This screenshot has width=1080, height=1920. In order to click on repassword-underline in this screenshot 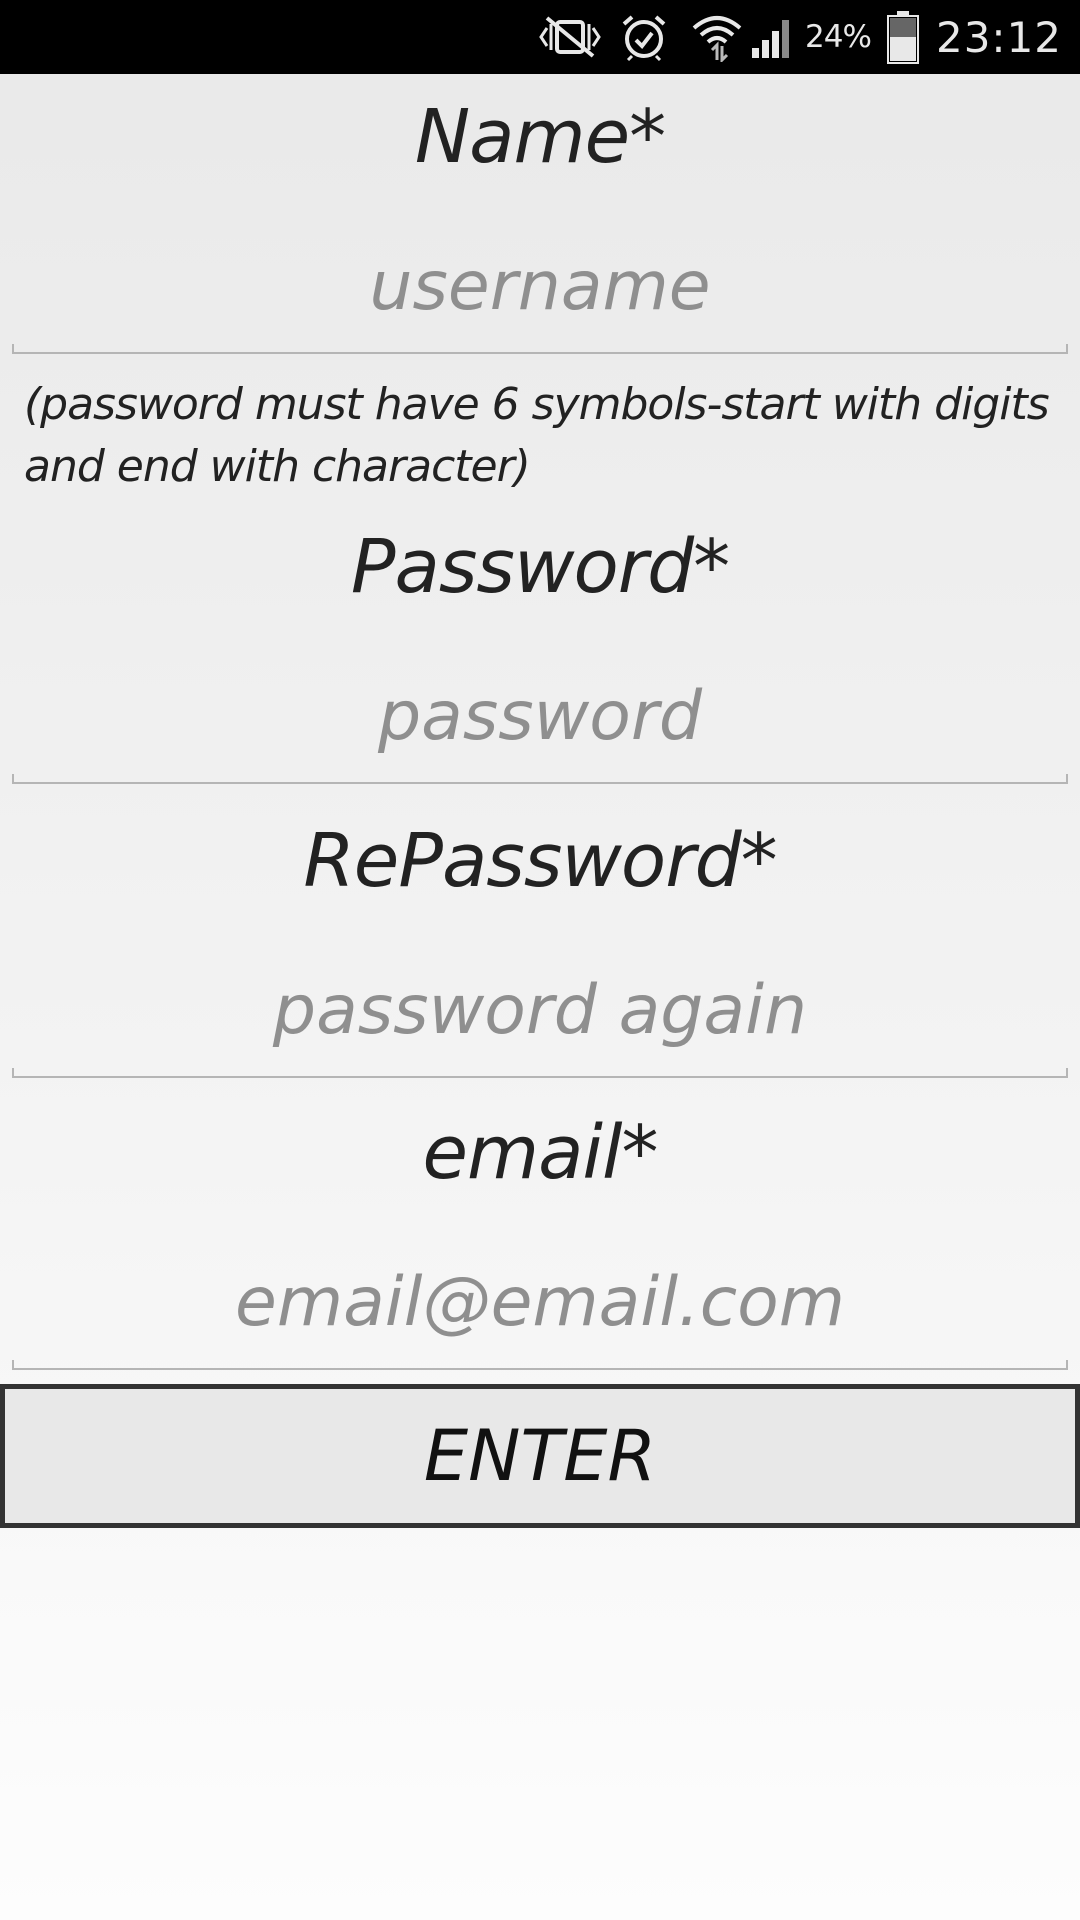, I will do `click(540, 1073)`.